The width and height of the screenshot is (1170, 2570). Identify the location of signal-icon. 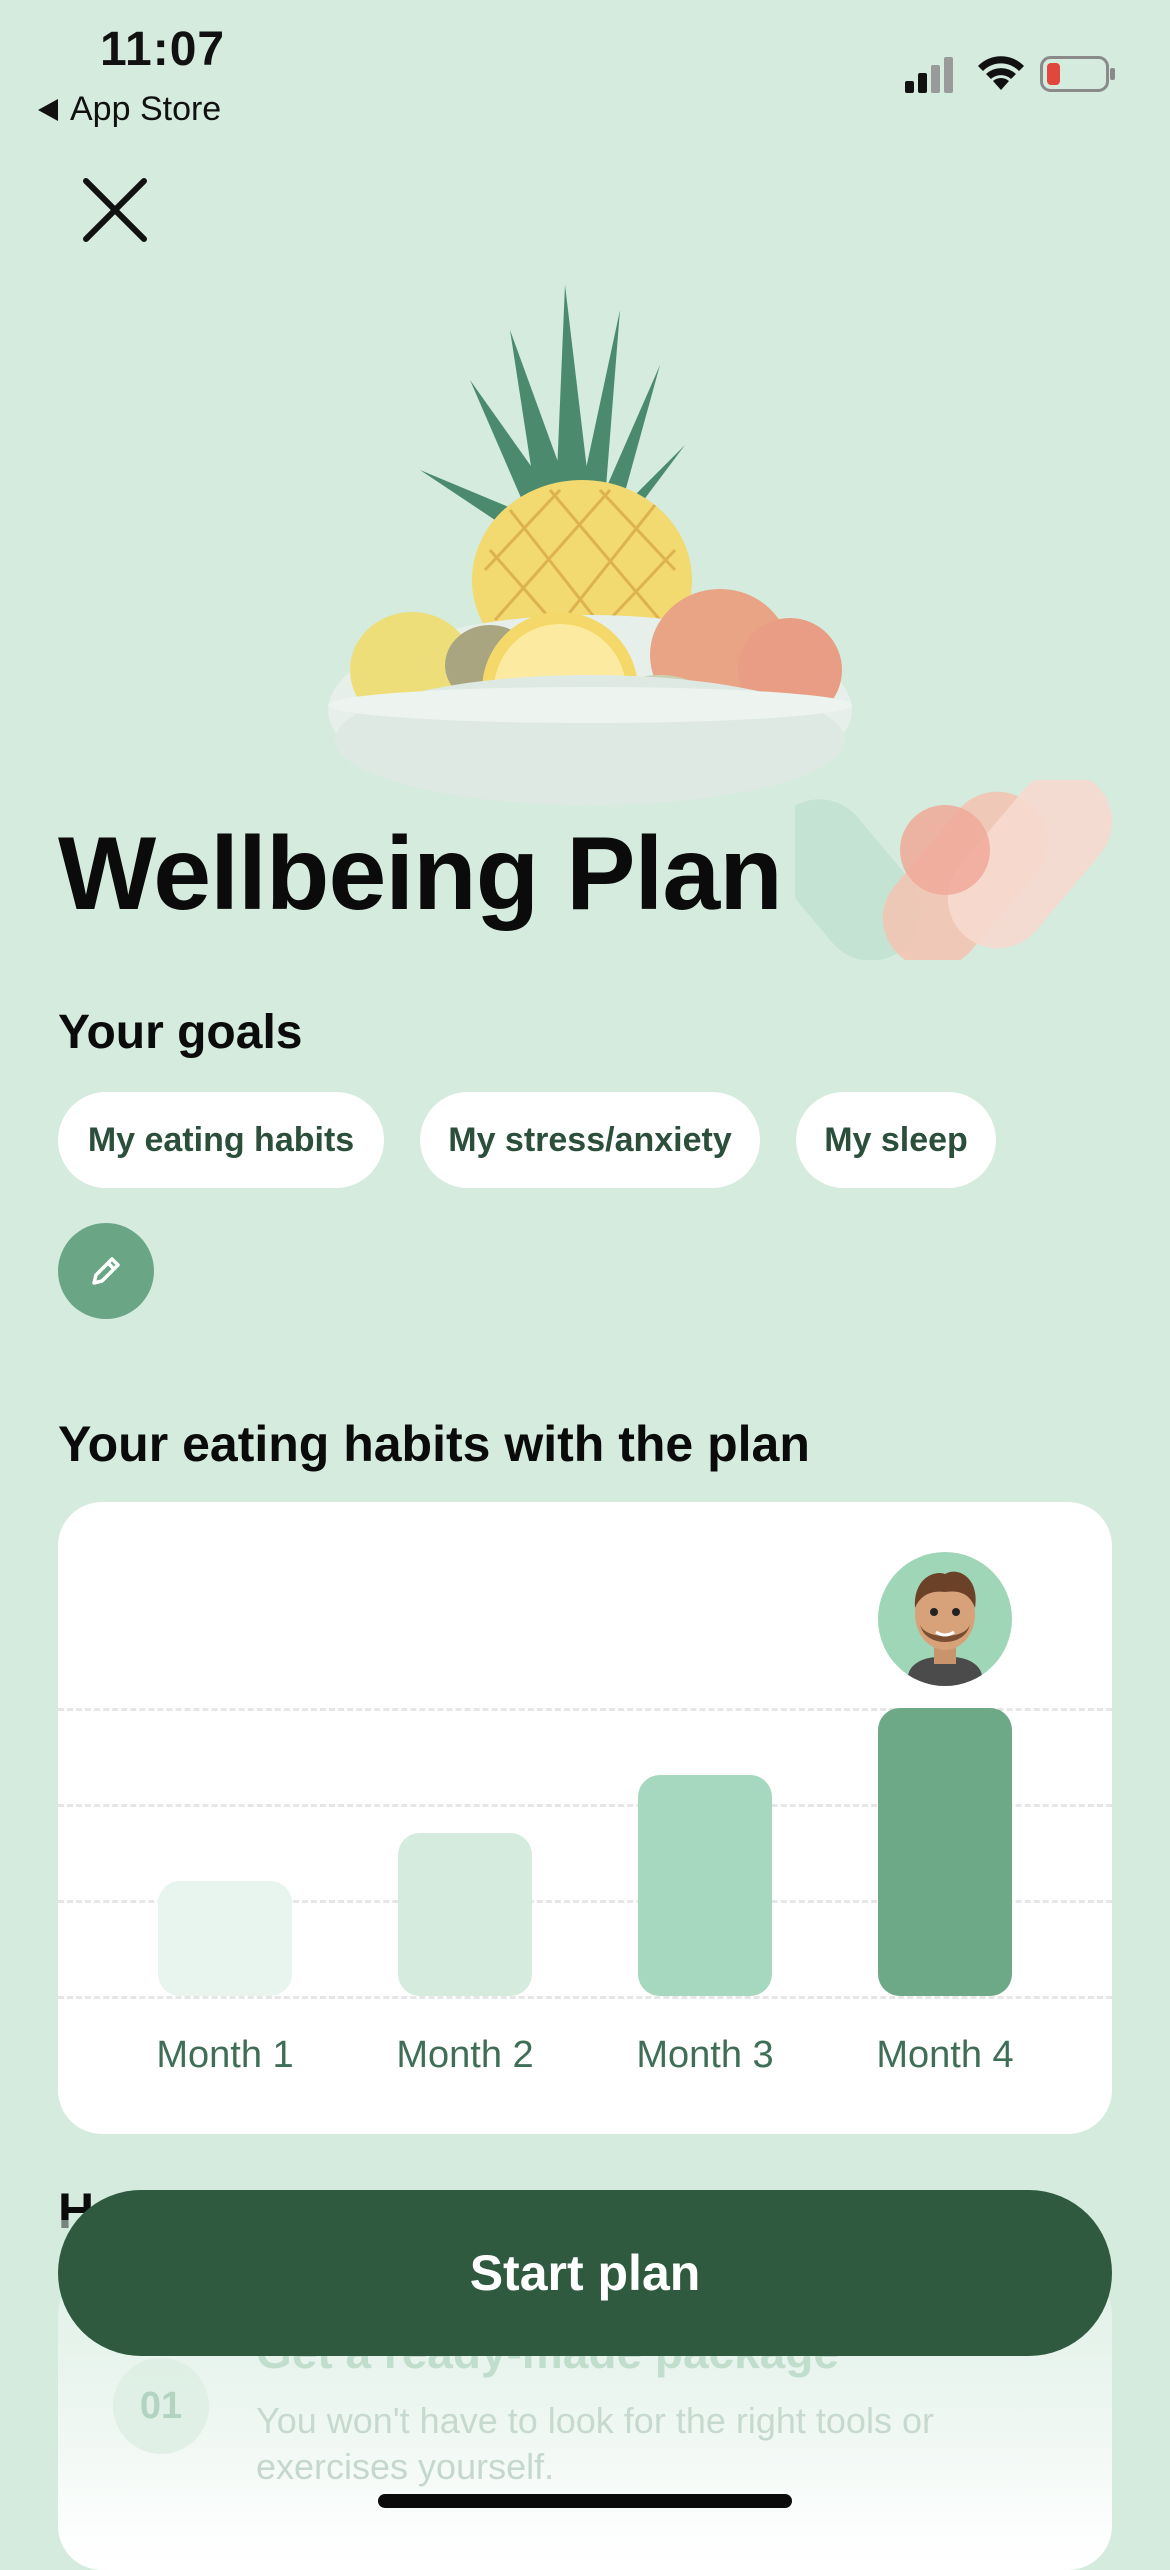
(929, 75).